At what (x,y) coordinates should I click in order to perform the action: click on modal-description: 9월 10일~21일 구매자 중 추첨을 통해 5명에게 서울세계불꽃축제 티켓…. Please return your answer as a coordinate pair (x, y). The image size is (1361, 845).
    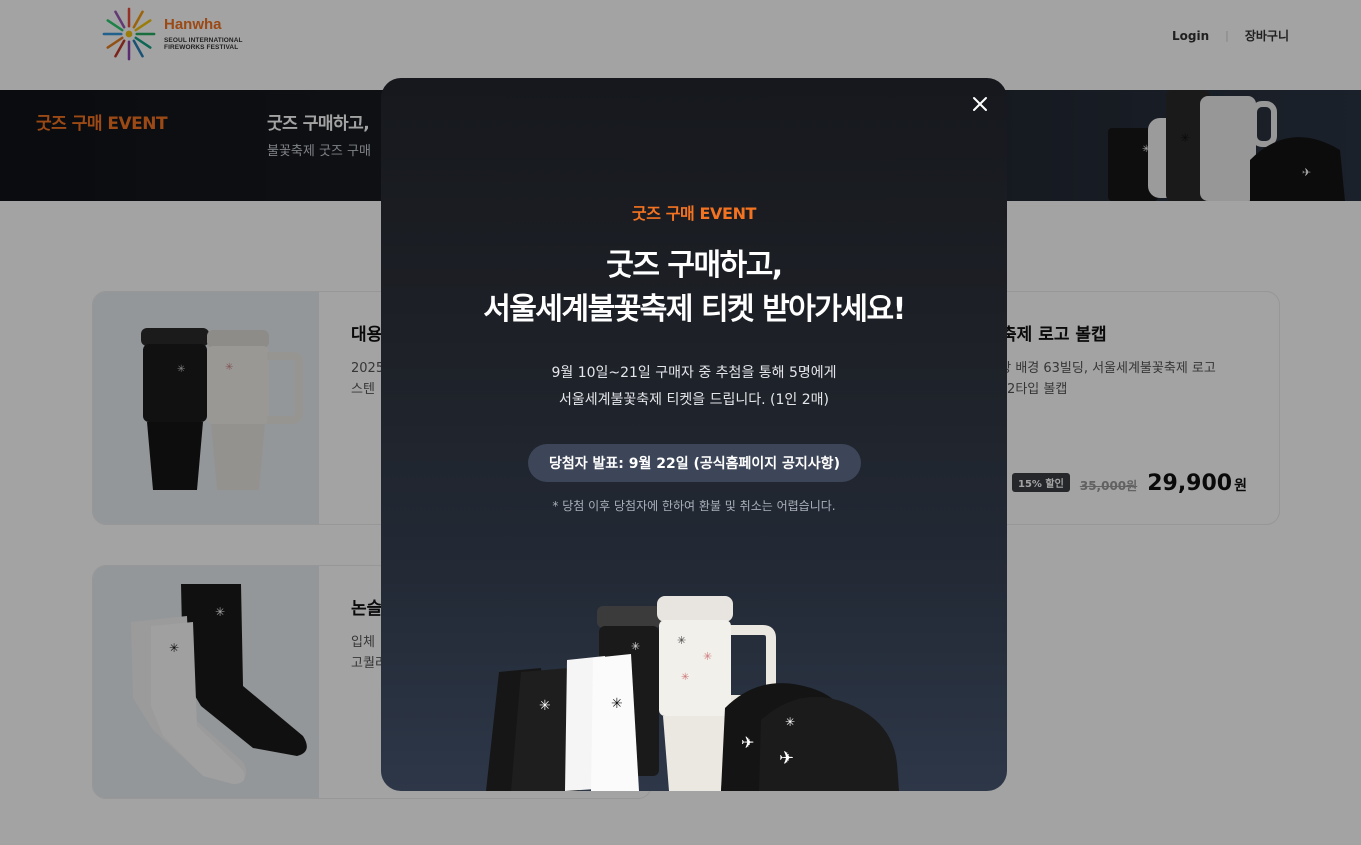
    Looking at the image, I should click on (694, 387).